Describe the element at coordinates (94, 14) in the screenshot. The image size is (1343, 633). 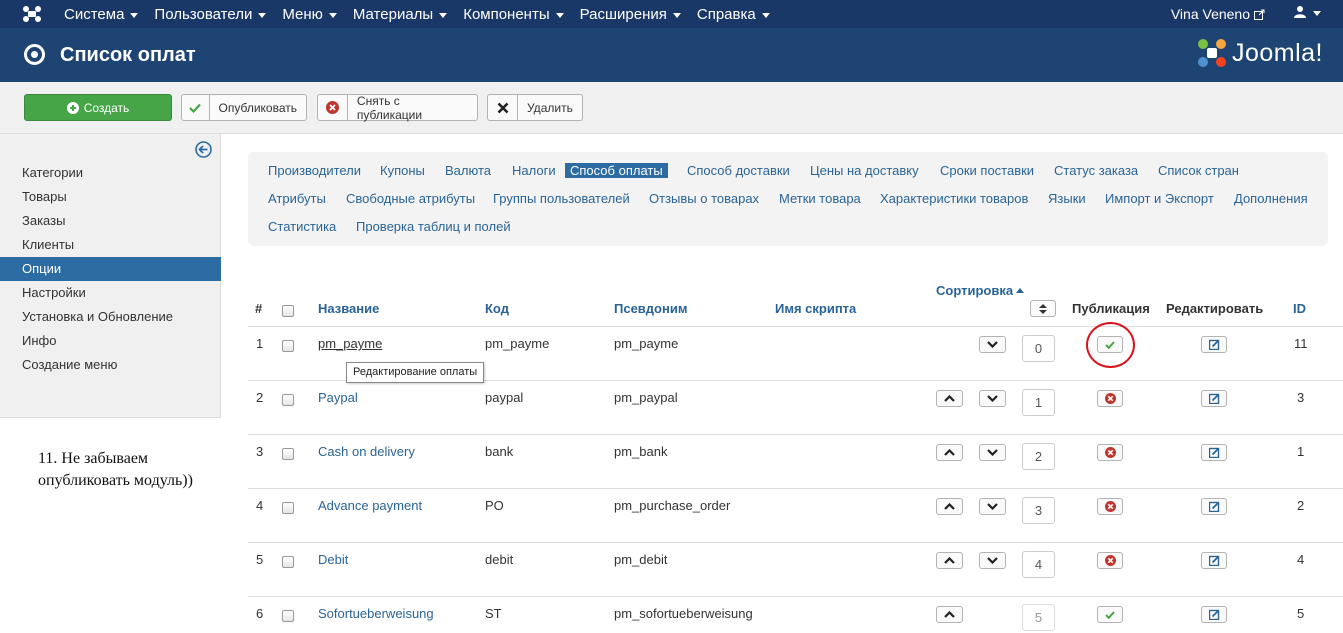
I see `menu-label: Система` at that location.